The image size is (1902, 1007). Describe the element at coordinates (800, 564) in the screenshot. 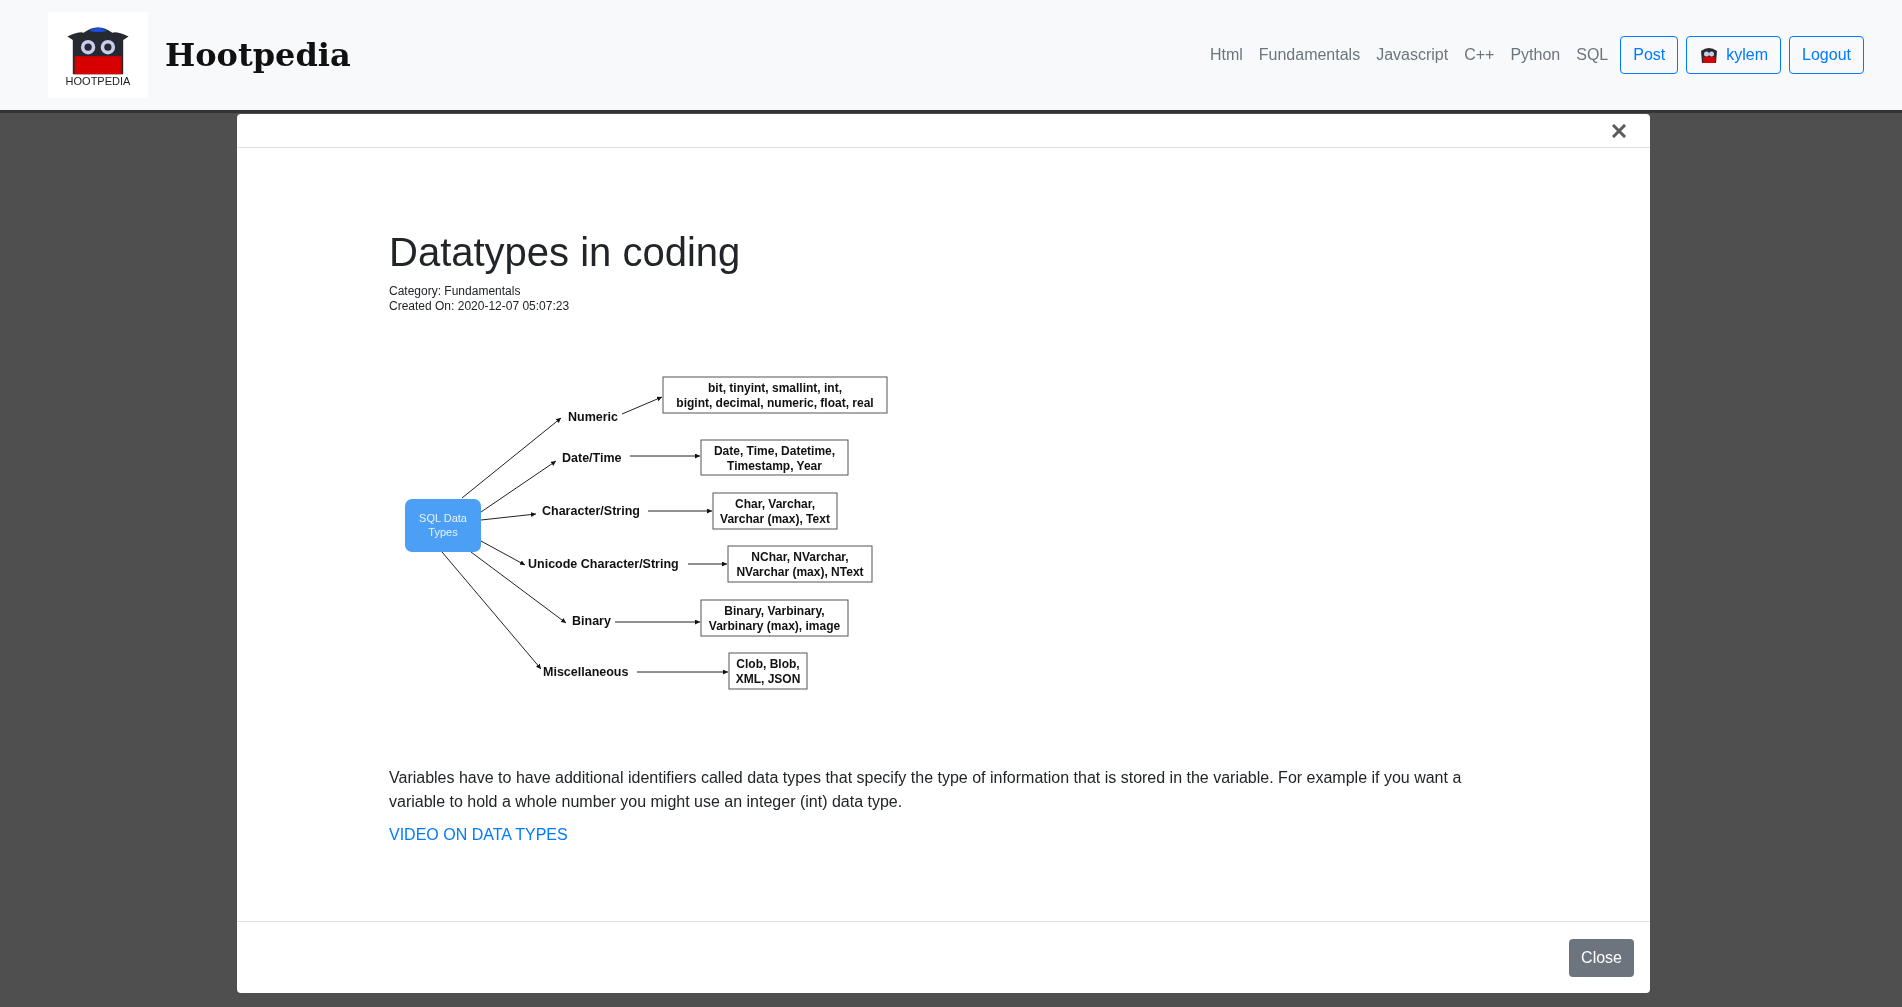

I see `type-box: NChar, NVarchar, NVarchar (max), NText` at that location.